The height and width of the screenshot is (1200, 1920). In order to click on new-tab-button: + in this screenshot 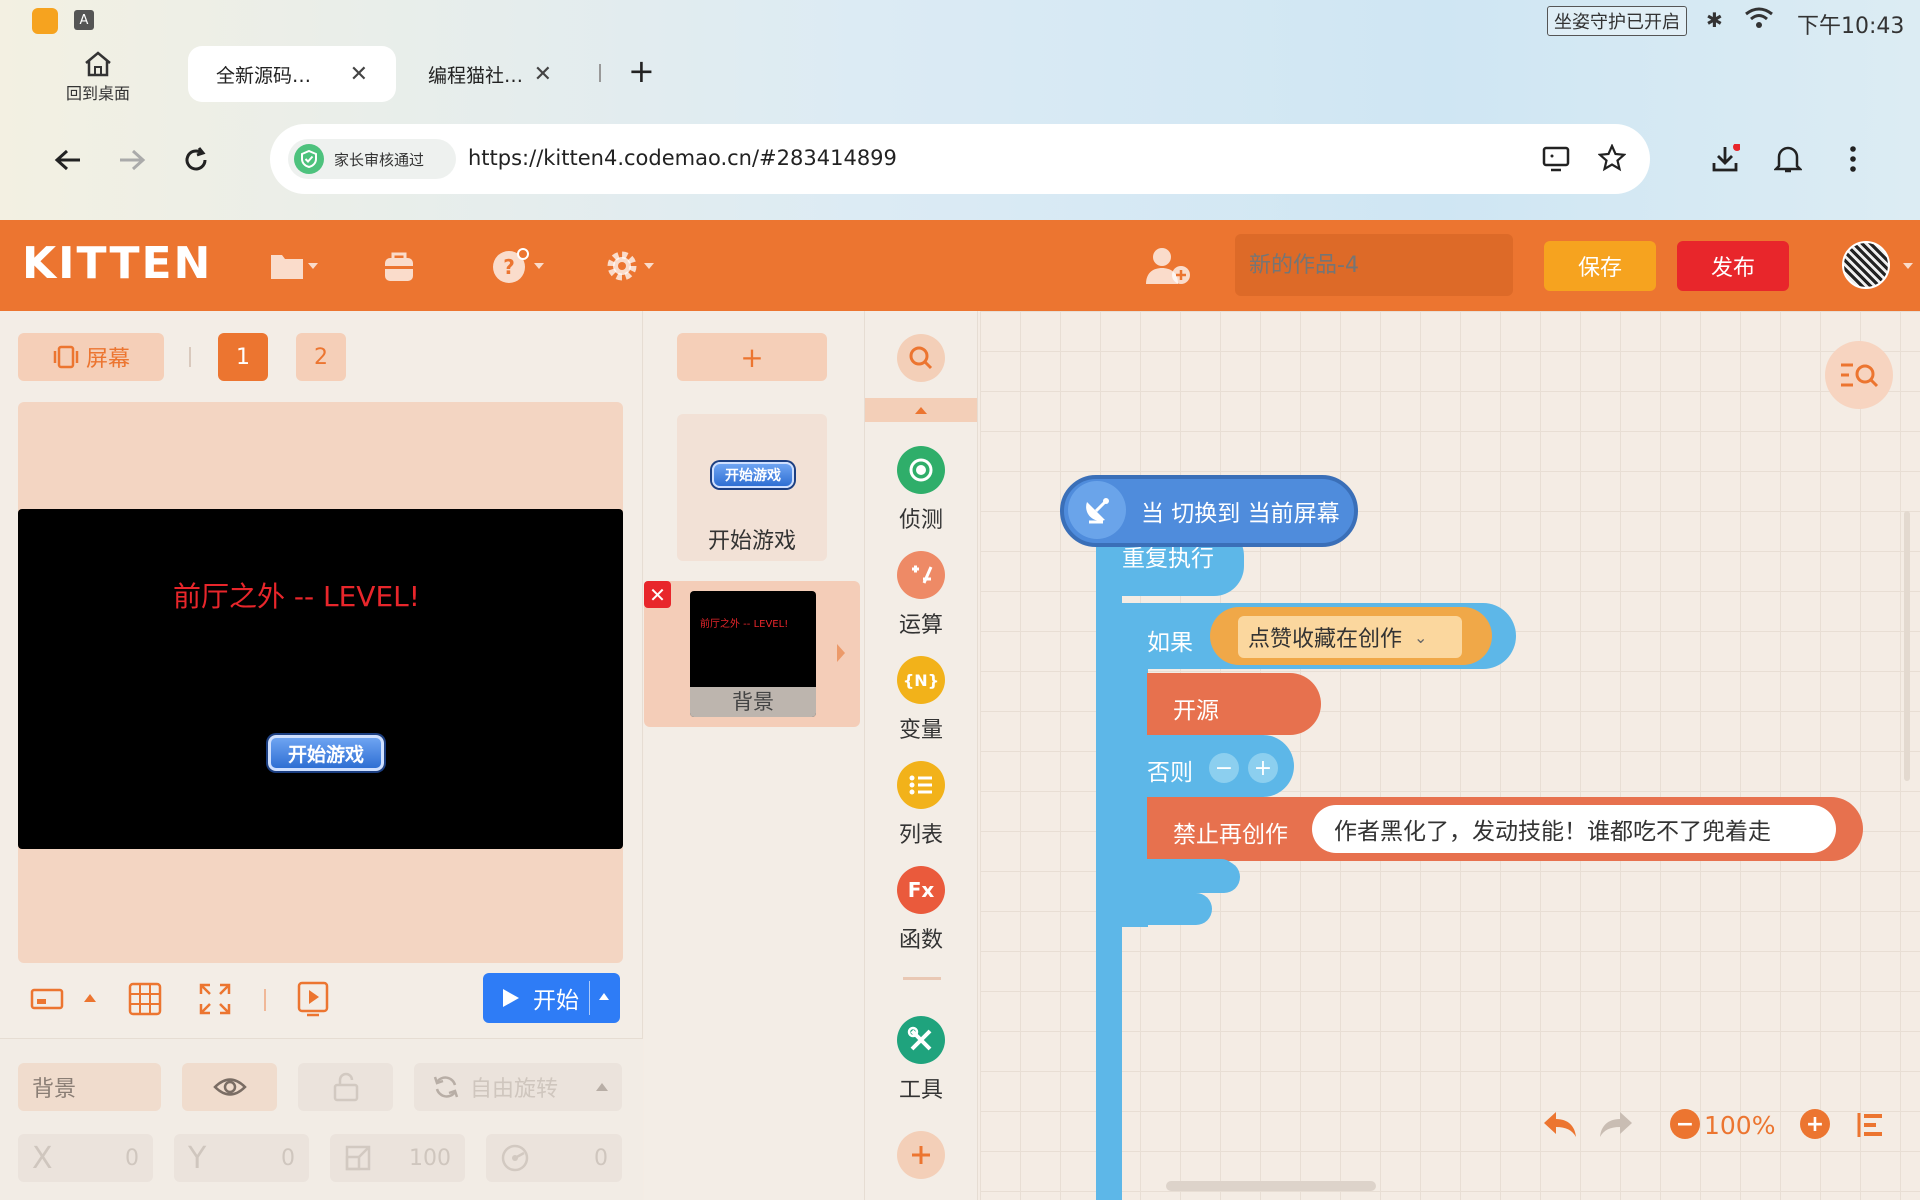, I will do `click(641, 71)`.